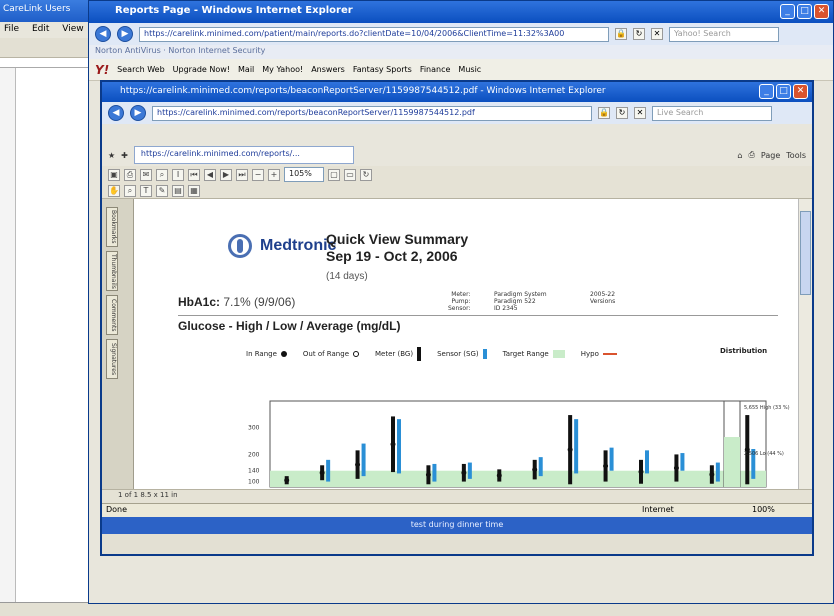  Describe the element at coordinates (112, 359) in the screenshot. I see `tab-signatures: Signatures` at that location.